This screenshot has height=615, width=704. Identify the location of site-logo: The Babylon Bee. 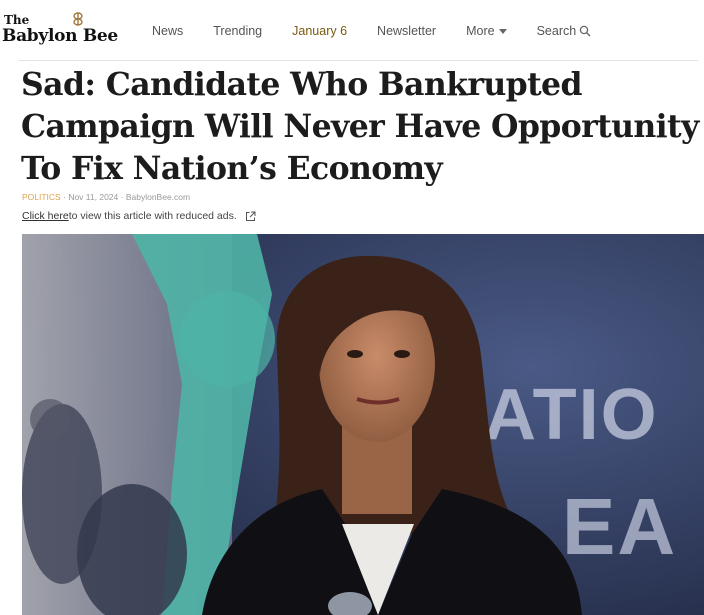
(63, 28).